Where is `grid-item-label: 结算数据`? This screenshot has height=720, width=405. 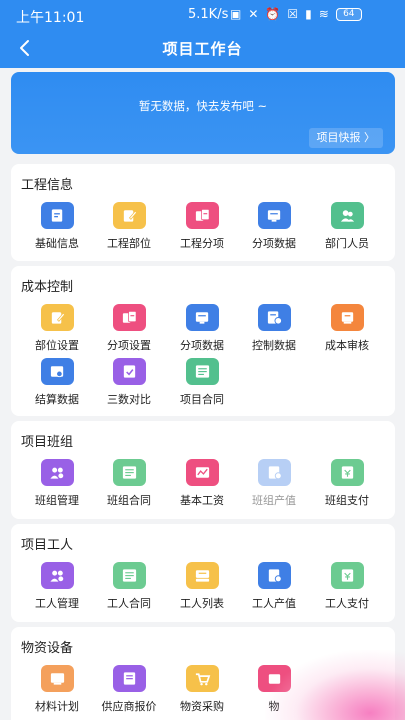 grid-item-label: 结算数据 is located at coordinates (57, 399).